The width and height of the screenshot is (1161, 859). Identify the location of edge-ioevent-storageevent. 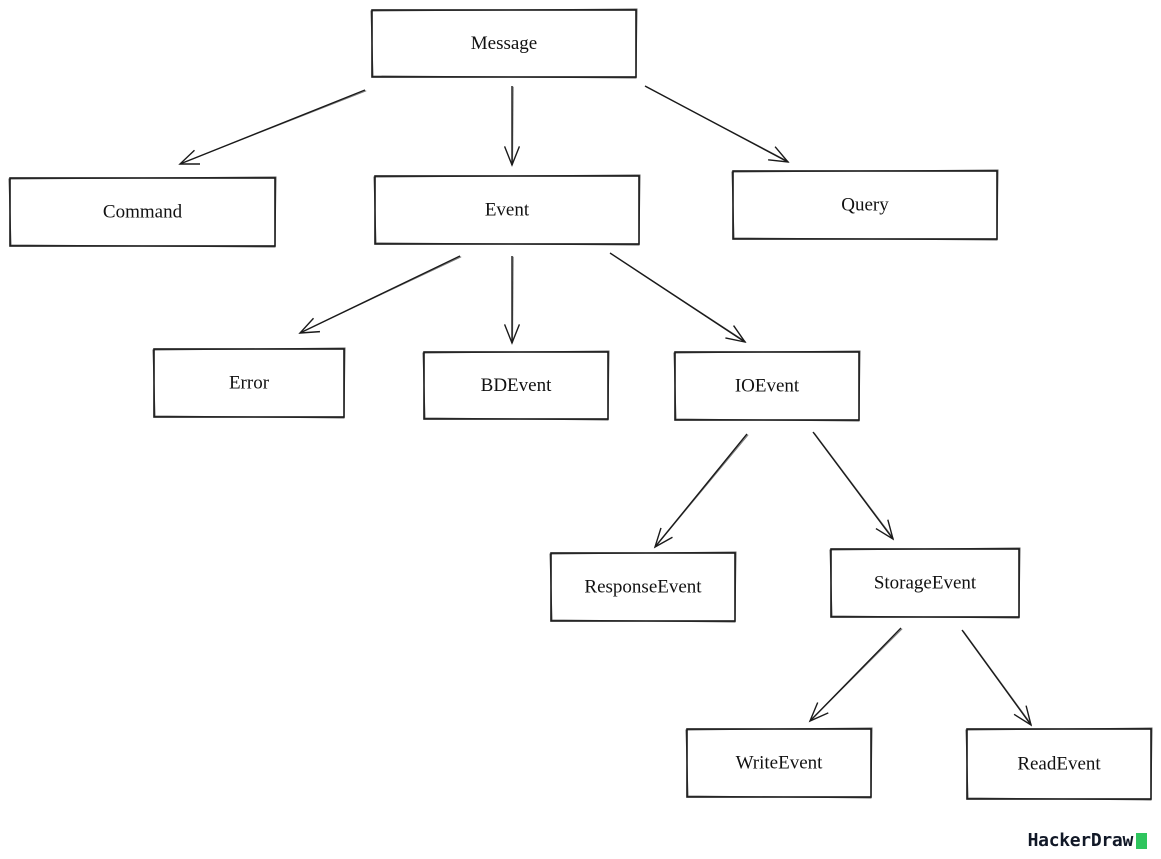
(853, 486).